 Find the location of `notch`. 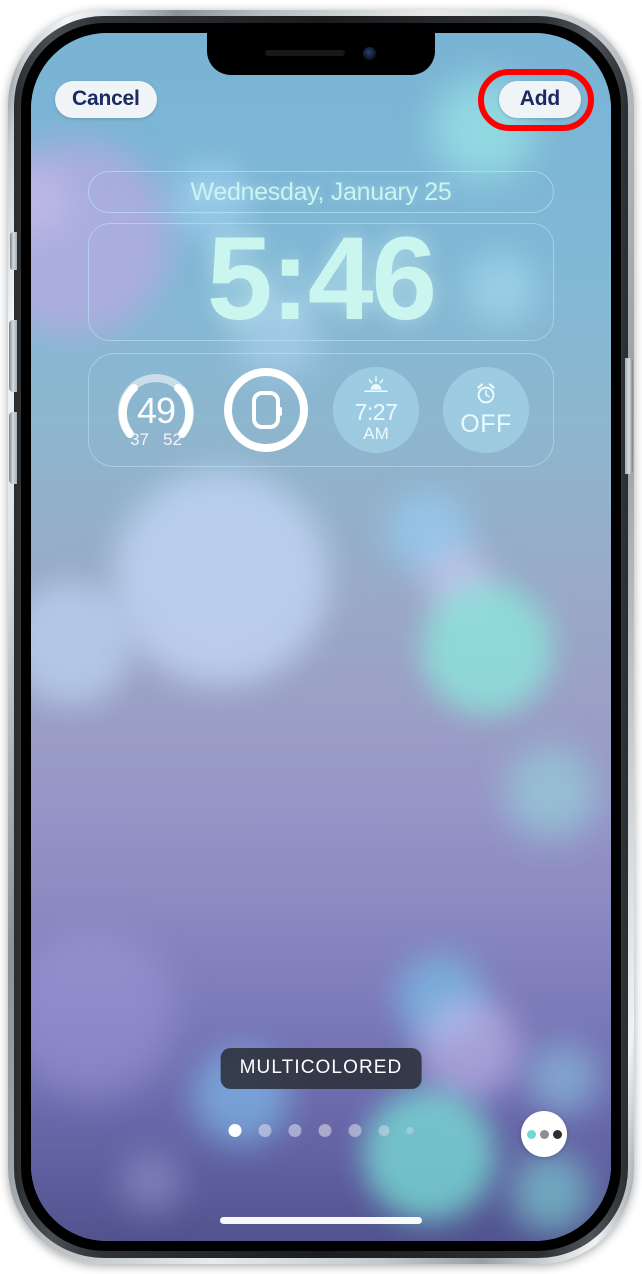

notch is located at coordinates (321, 54).